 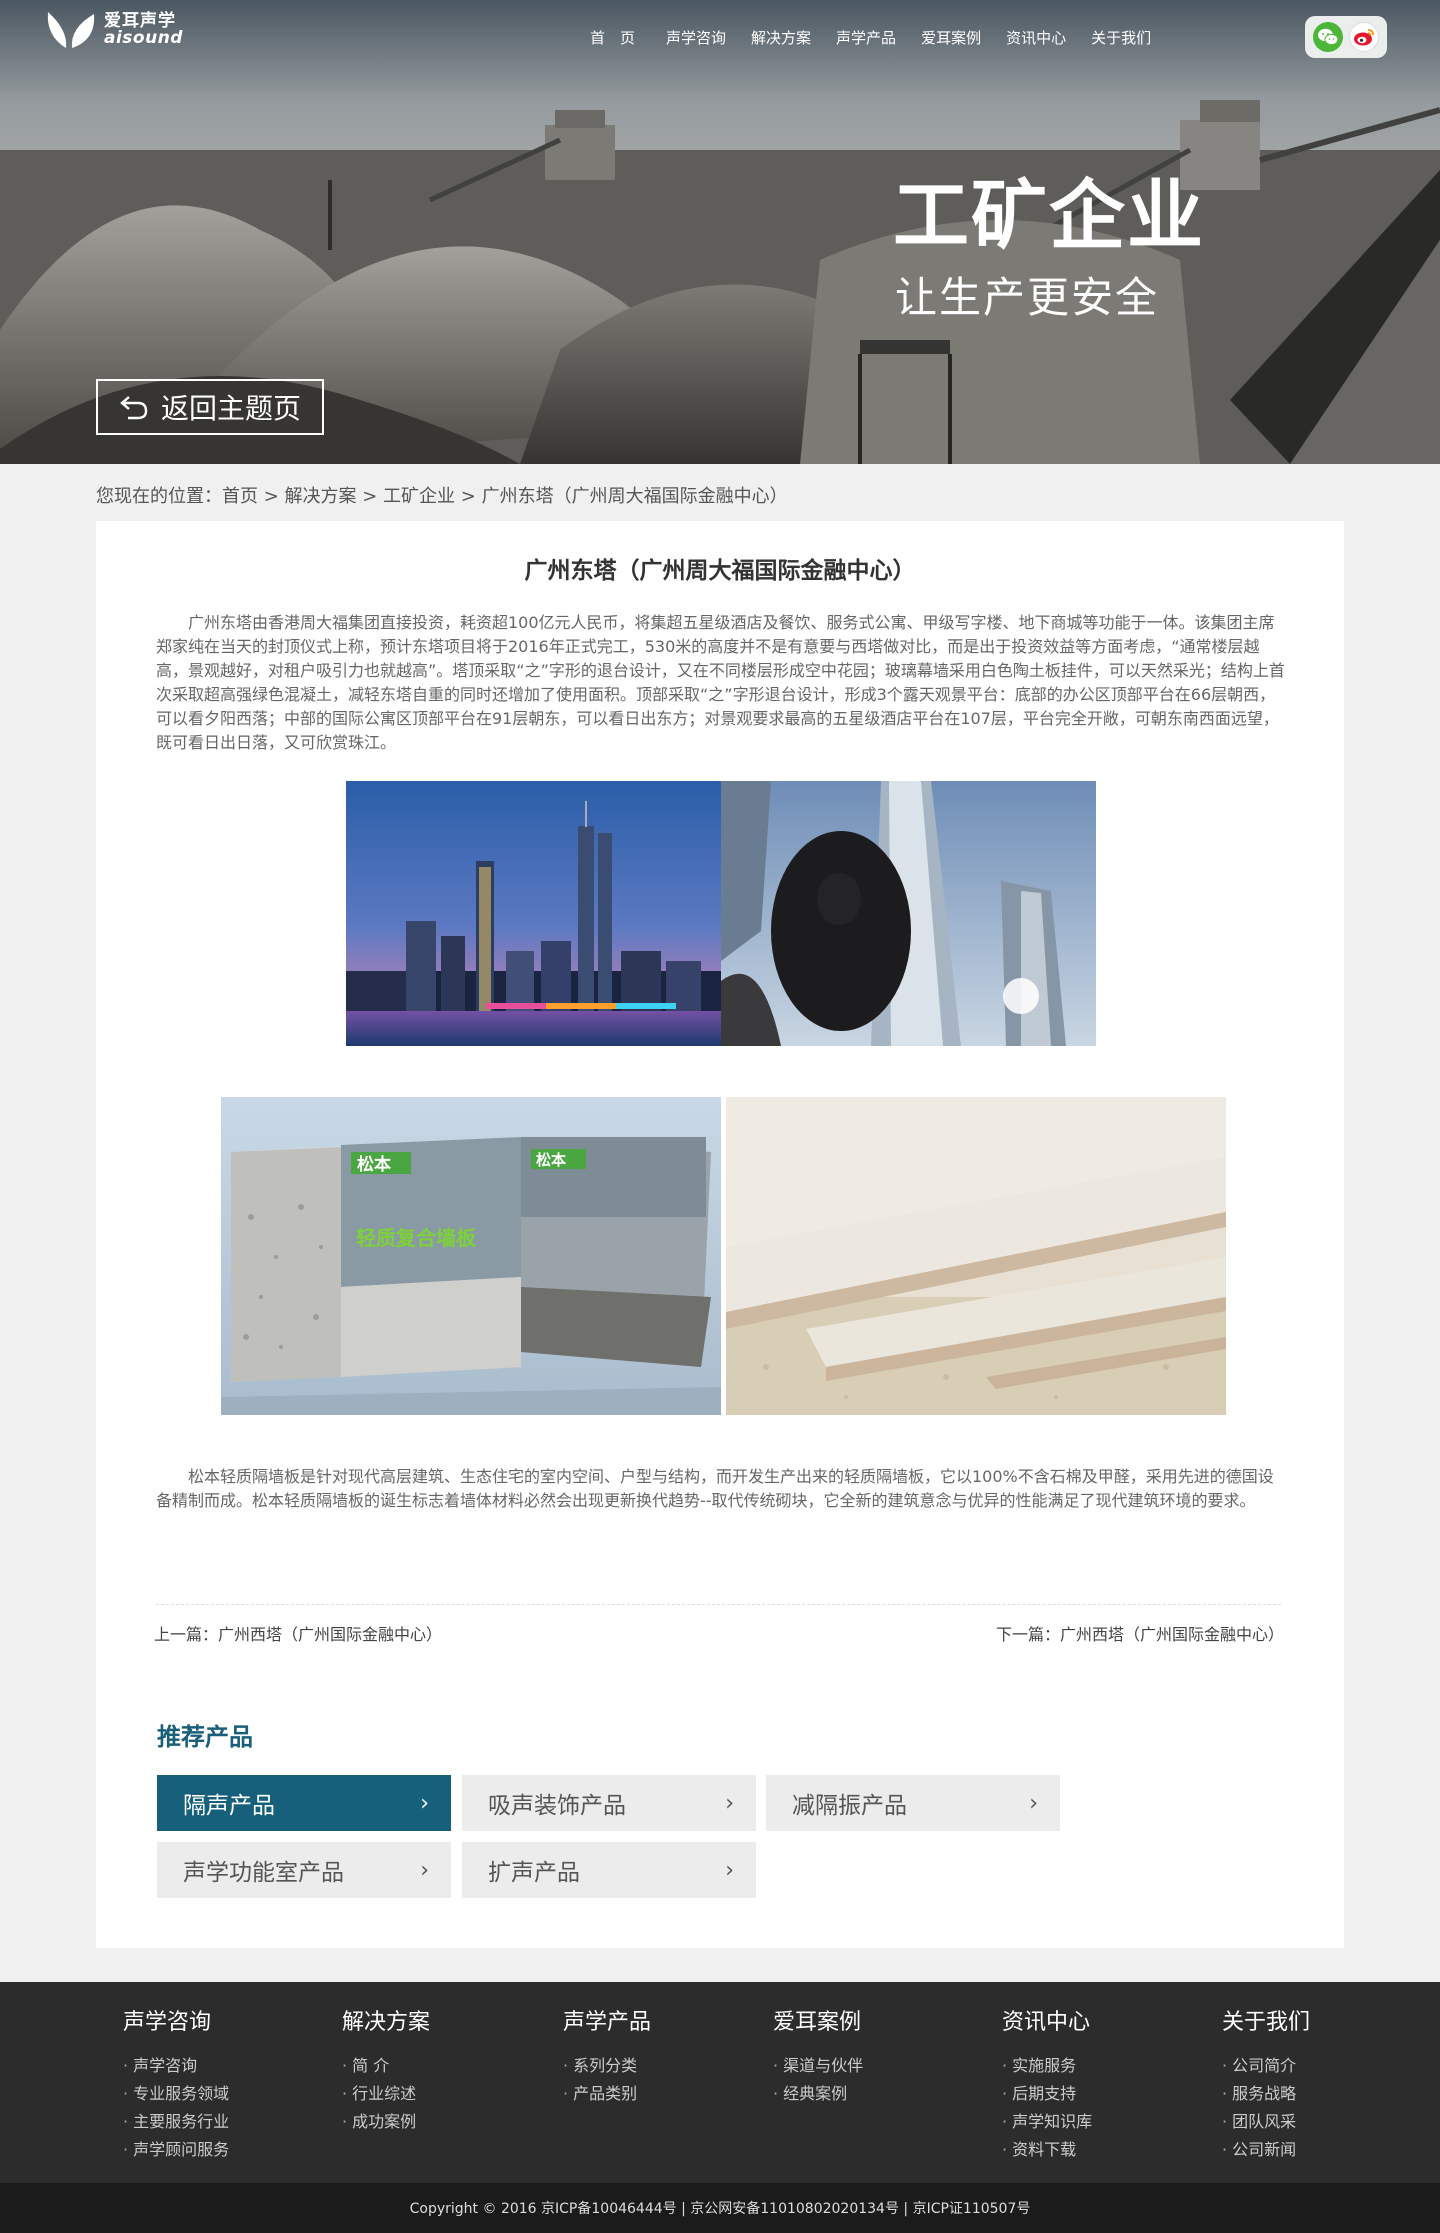 I want to click on nav-item-products: 声学产品, so click(x=866, y=37).